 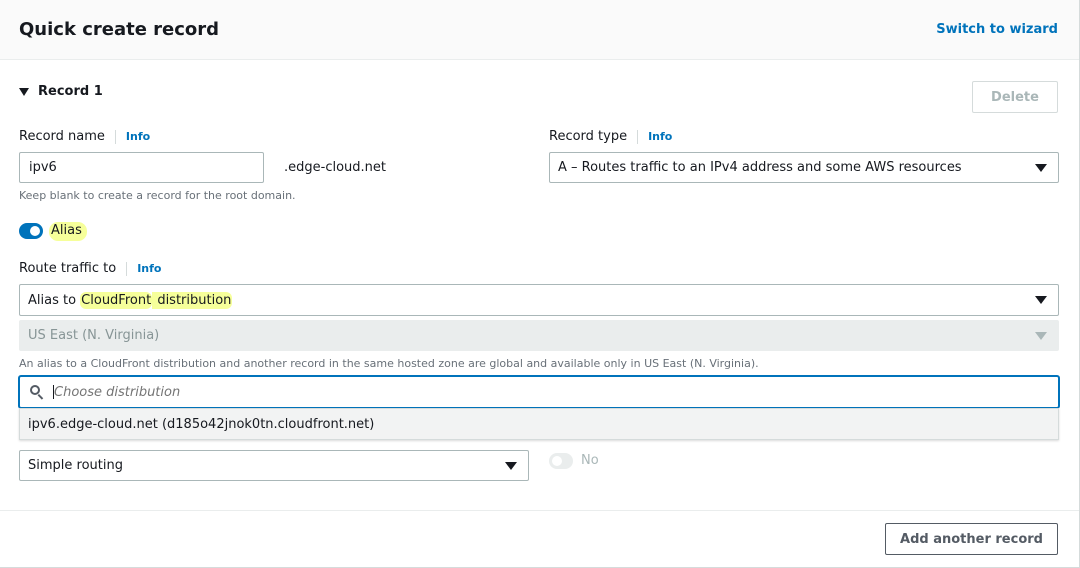 I want to click on alias-toggle, so click(x=31, y=231).